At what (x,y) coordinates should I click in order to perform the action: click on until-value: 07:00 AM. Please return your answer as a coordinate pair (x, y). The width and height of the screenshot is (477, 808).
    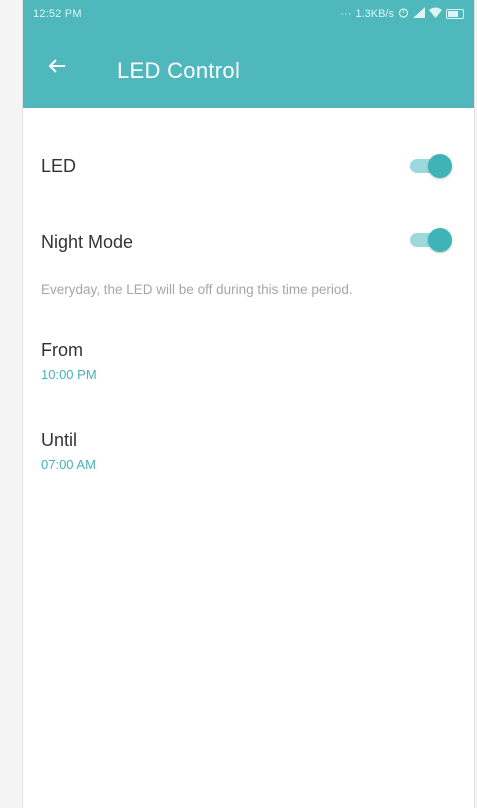
    Looking at the image, I should click on (68, 464).